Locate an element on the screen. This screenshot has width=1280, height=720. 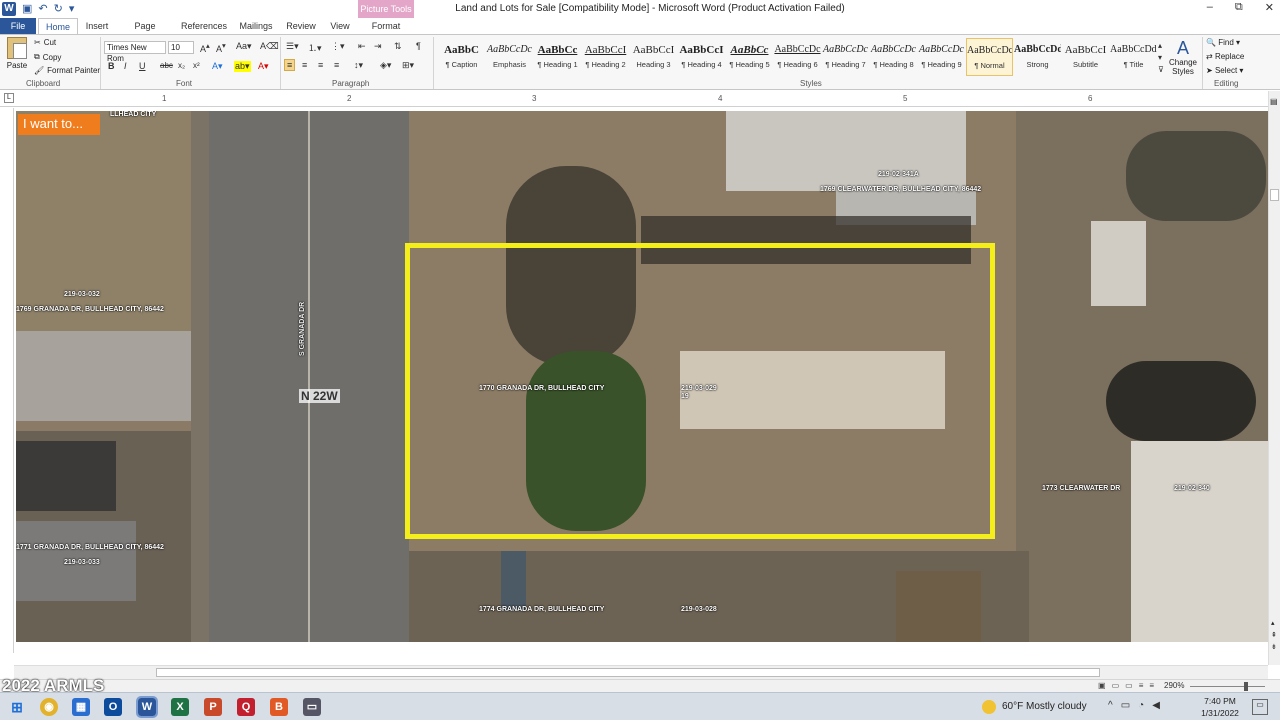
highlight-icon: ab▾ is located at coordinates (242, 66).